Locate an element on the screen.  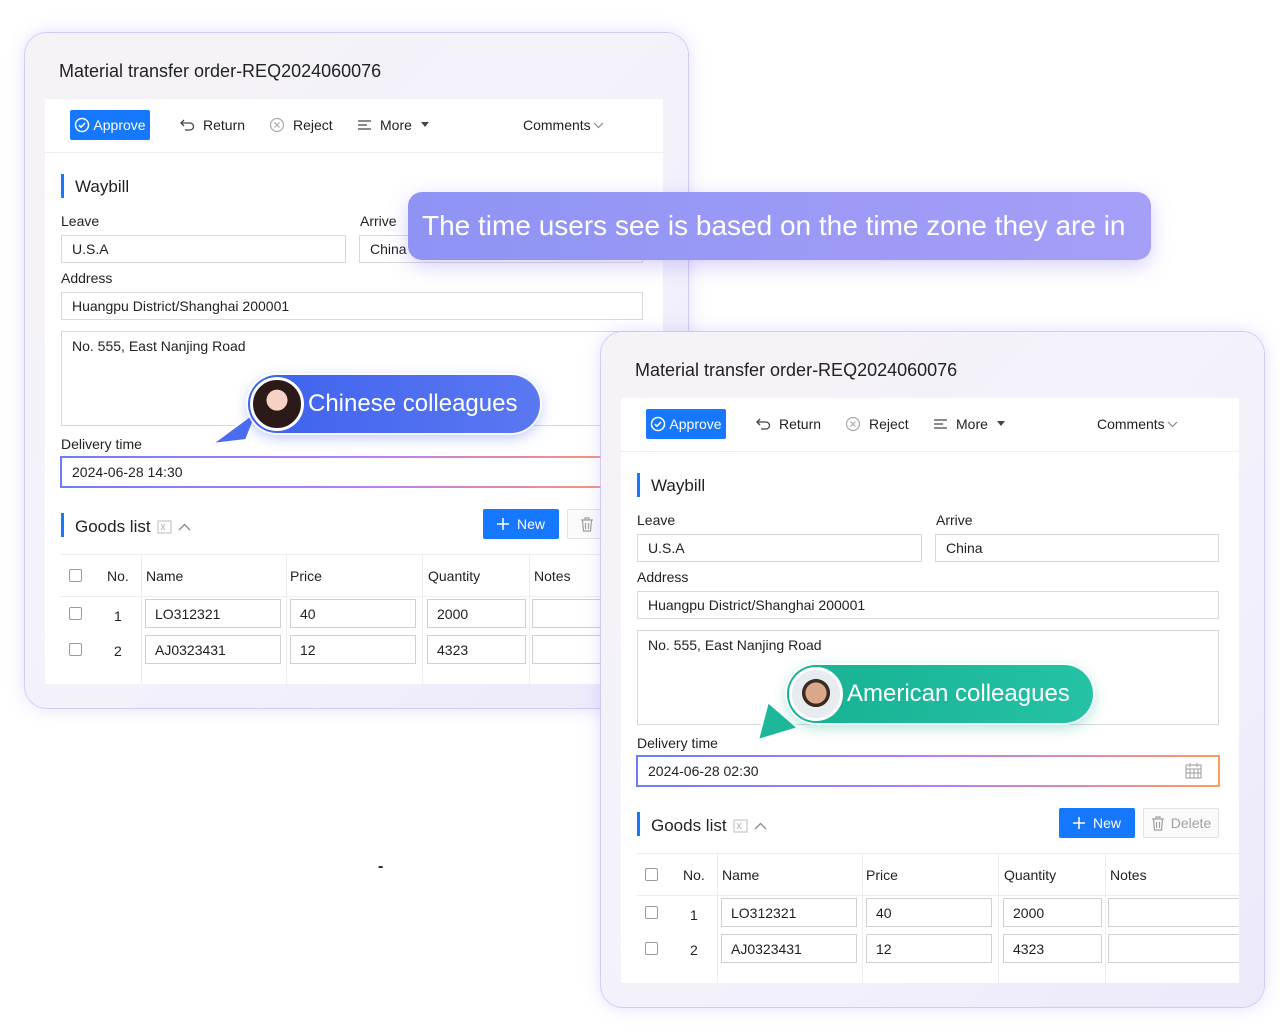
american-colleagues-label: American colleagues is located at coordinates (958, 693).